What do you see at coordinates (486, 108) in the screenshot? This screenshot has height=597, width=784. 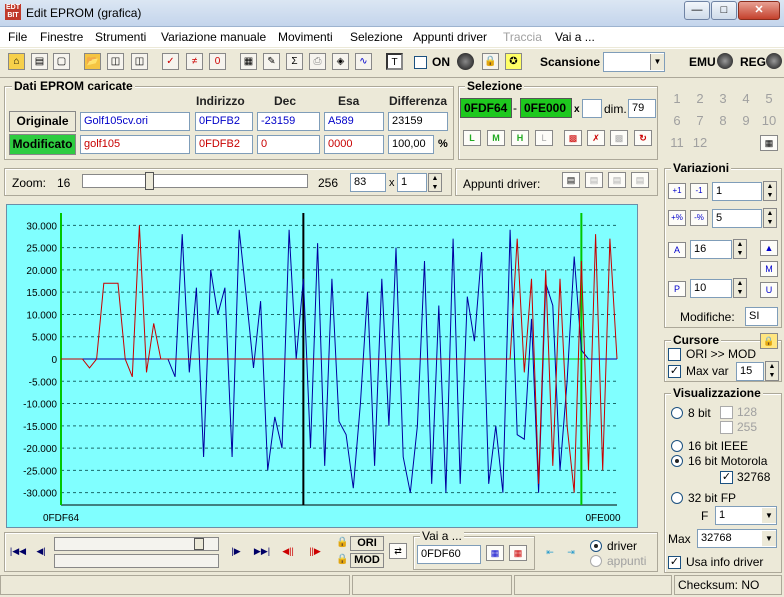 I see `selezione-from-field: 0FDF64` at bounding box center [486, 108].